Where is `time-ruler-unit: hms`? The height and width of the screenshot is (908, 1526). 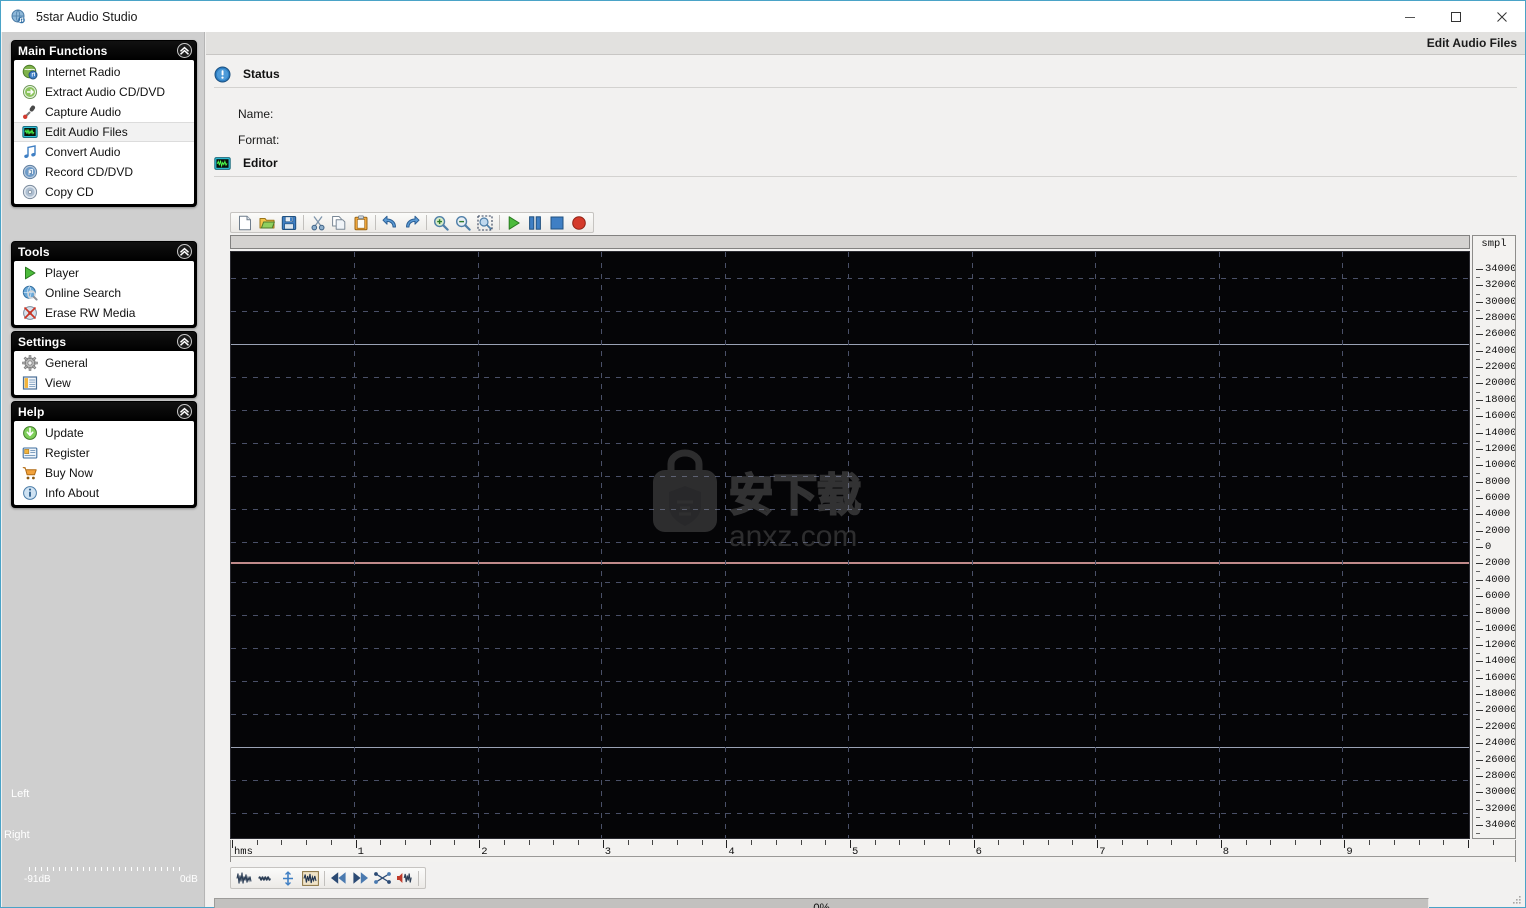 time-ruler-unit: hms is located at coordinates (243, 852).